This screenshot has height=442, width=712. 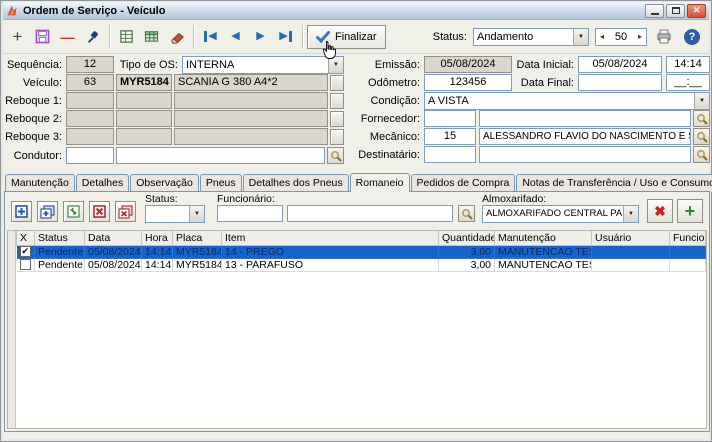 What do you see at coordinates (701, 154) in the screenshot?
I see `destinatario-lookup-button` at bounding box center [701, 154].